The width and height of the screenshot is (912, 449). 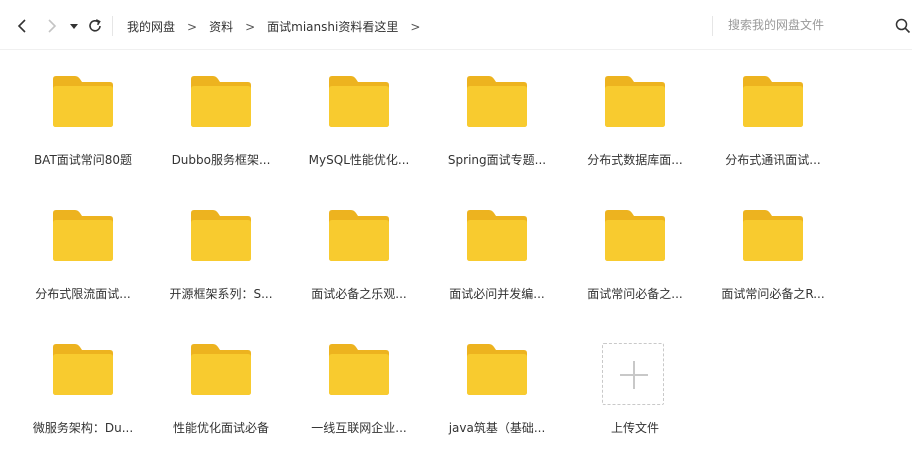 I want to click on folder-item: 性能优化面试必备, so click(x=221, y=378).